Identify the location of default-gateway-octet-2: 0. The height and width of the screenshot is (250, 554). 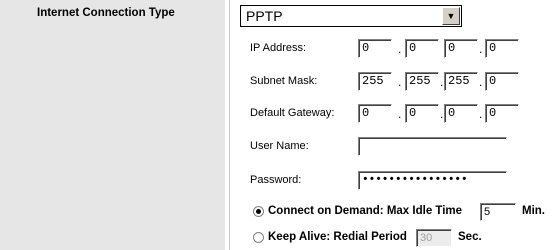
(422, 113).